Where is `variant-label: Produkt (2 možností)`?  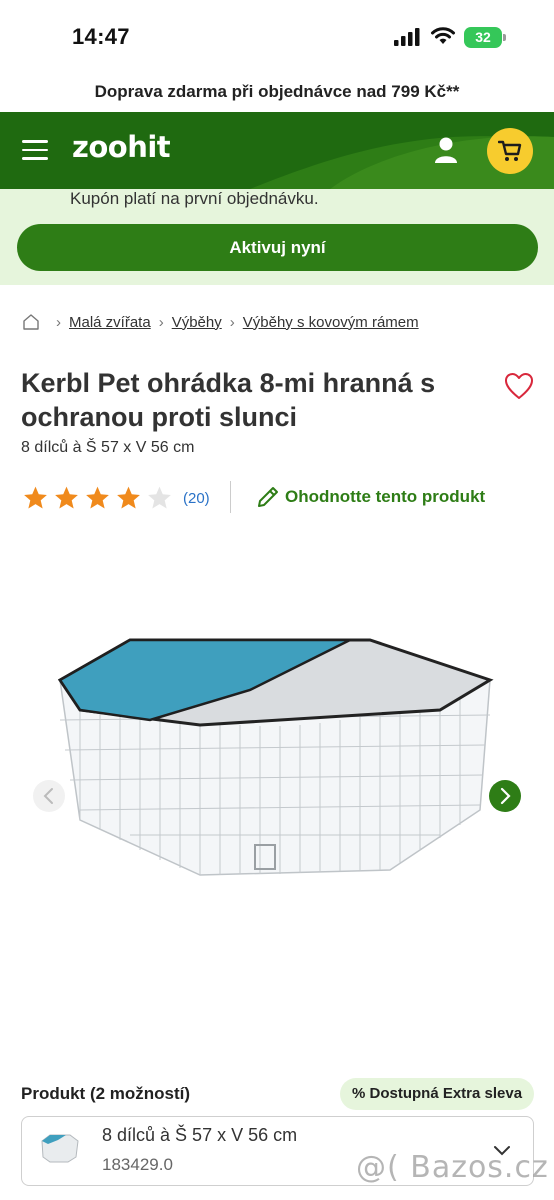 variant-label: Produkt (2 možností) is located at coordinates (106, 1093).